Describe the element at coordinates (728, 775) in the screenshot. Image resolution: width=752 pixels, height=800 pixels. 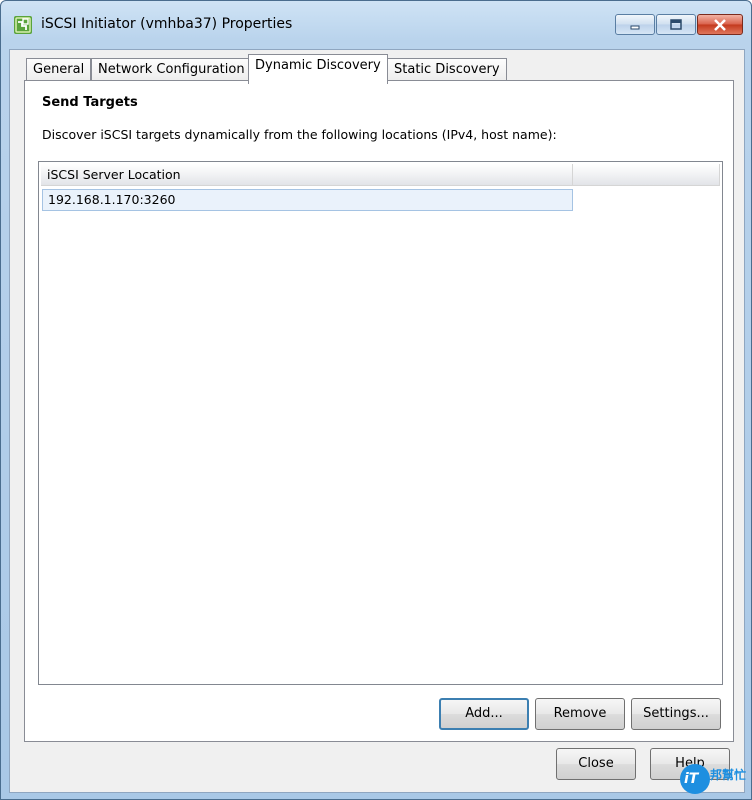
I see `watermark-text: 邦幫忙` at that location.